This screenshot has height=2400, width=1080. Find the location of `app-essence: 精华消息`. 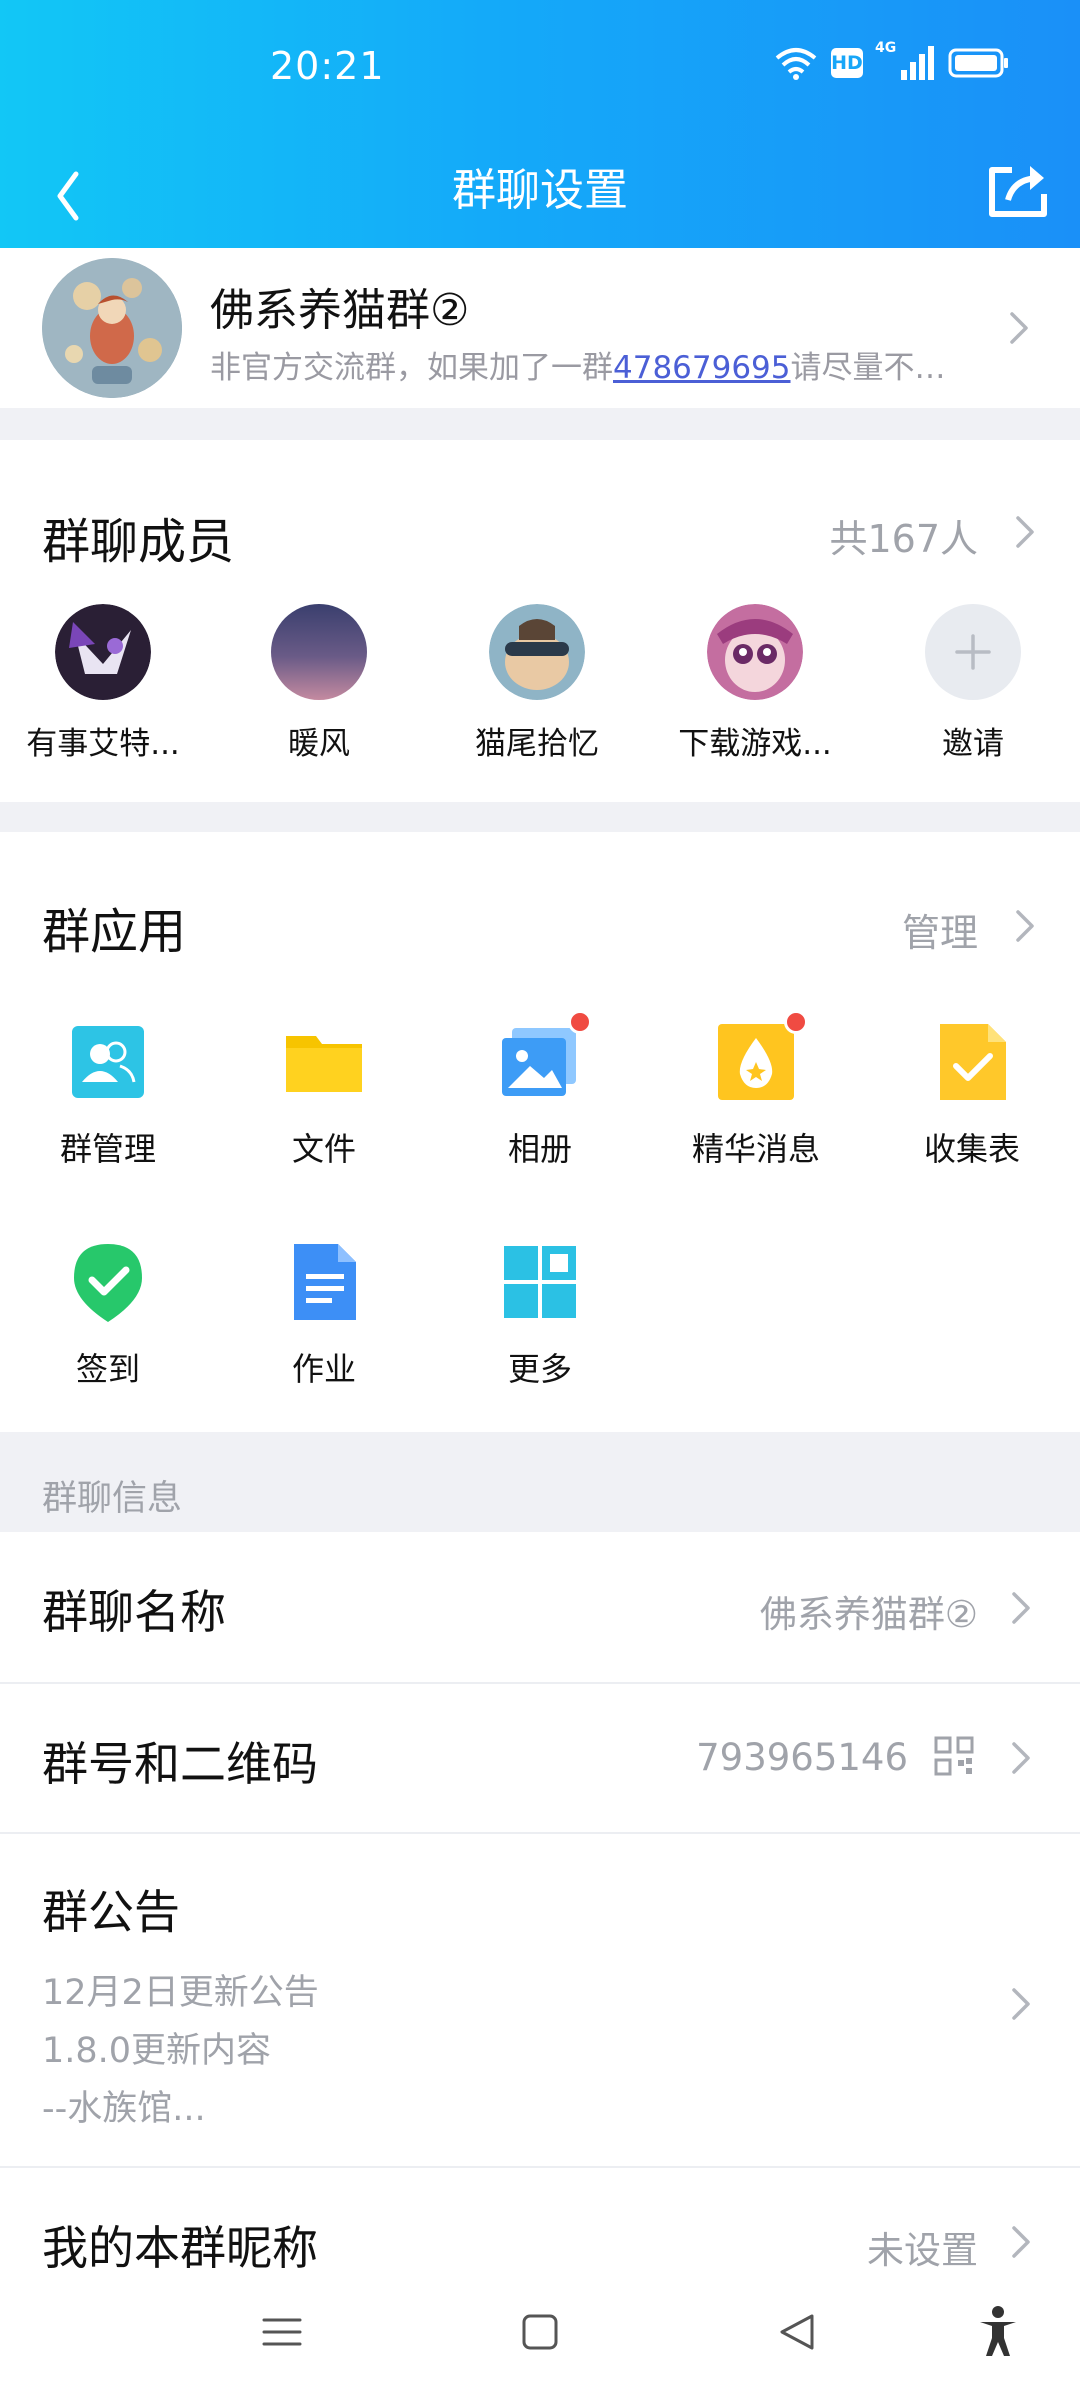

app-essence: 精华消息 is located at coordinates (756, 1090).